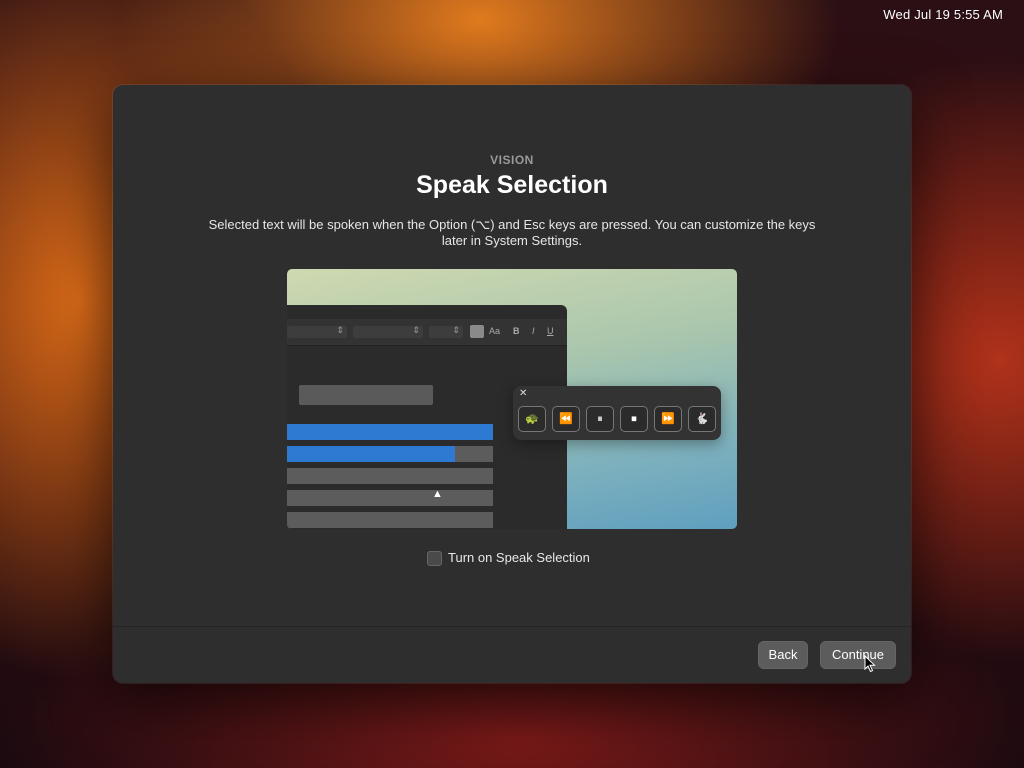  What do you see at coordinates (943, 14) in the screenshot?
I see `menubar-clock: Wed Jul 19 5:55 AM` at bounding box center [943, 14].